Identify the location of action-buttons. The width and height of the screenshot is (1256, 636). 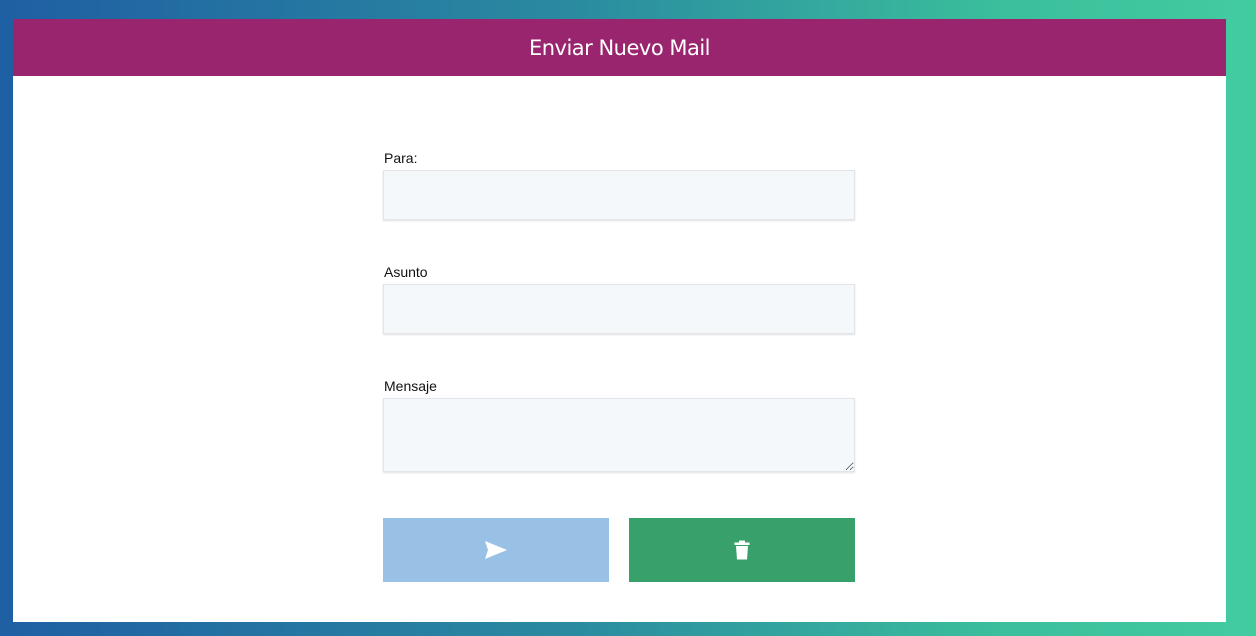
(619, 550).